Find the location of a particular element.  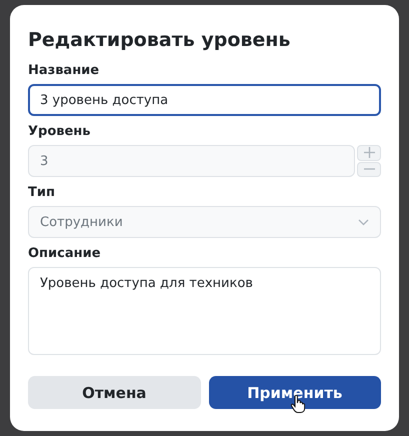

chevron-down-icon is located at coordinates (363, 222).